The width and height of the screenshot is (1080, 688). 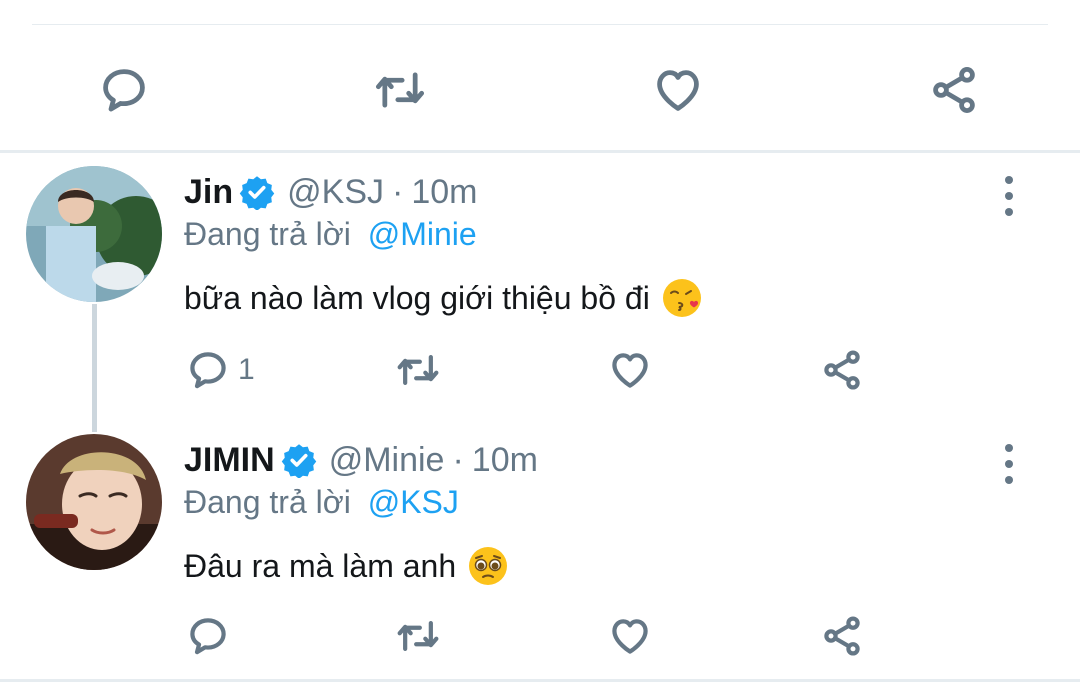 I want to click on section-divider, so click(x=540, y=151).